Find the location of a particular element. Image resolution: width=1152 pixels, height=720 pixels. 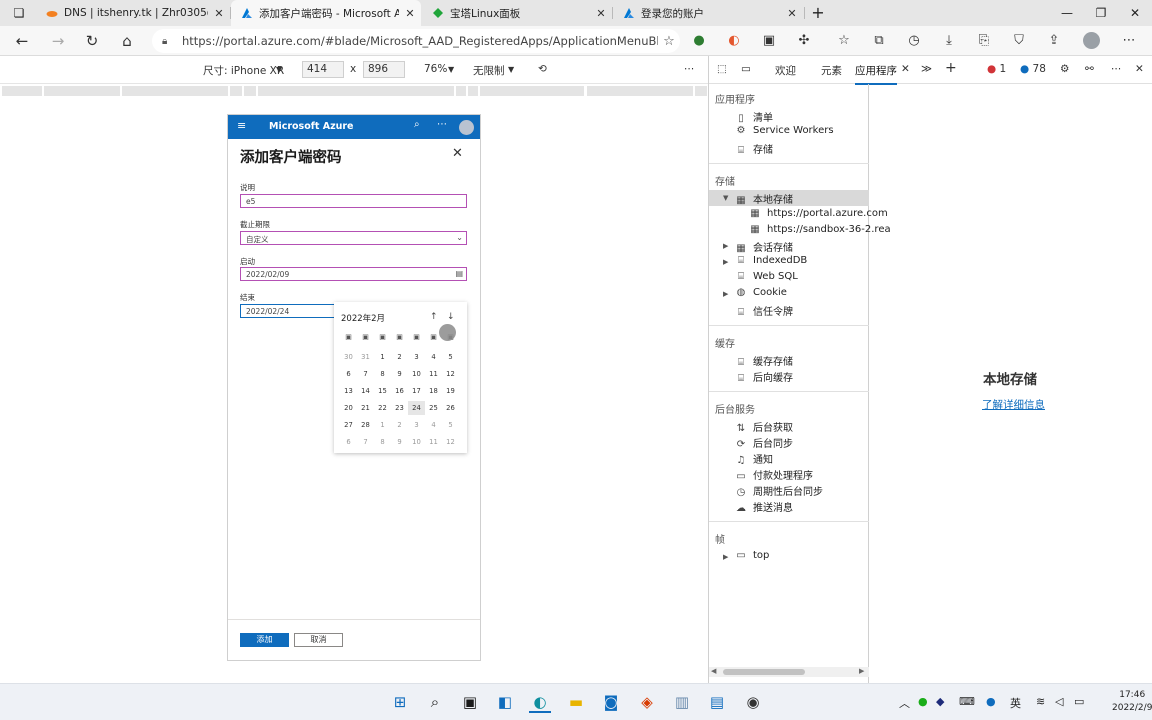

history-icon: ◷ is located at coordinates (914, 41).